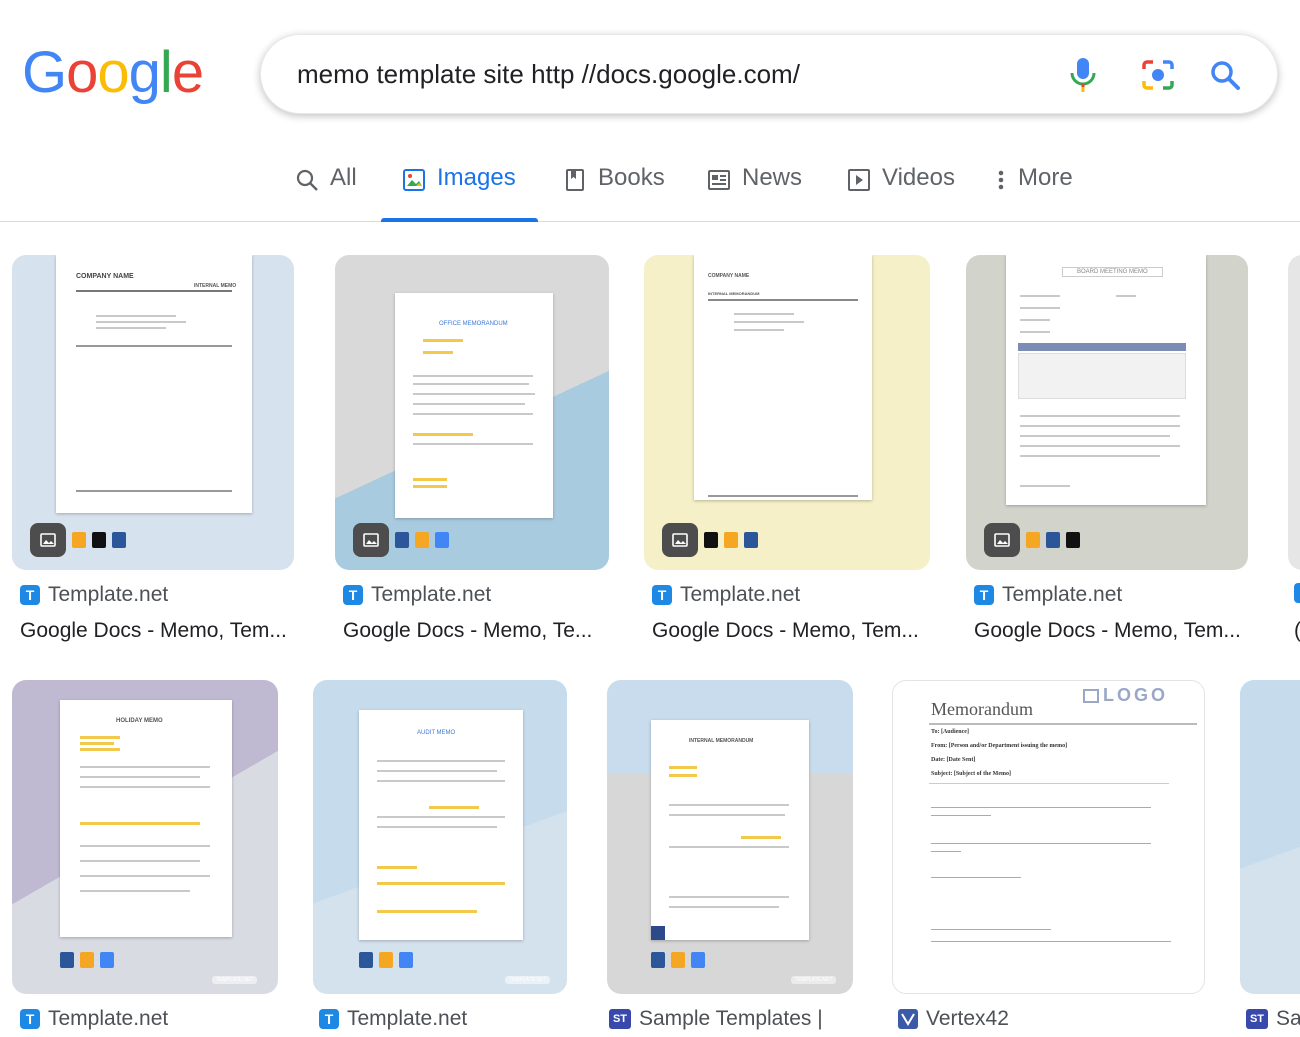 This screenshot has height=1037, width=1300. What do you see at coordinates (731, 1018) in the screenshot?
I see `source-name: Sample Templates |` at bounding box center [731, 1018].